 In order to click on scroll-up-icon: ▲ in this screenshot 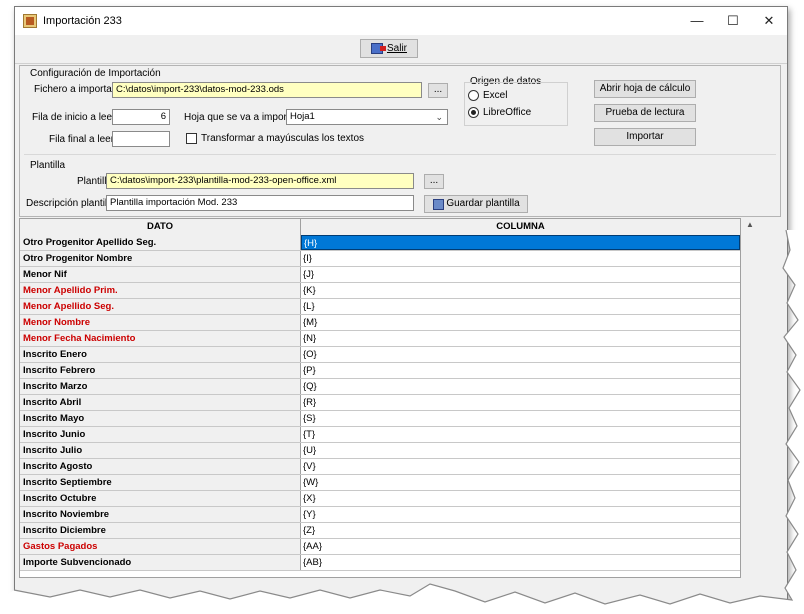, I will do `click(750, 225)`.